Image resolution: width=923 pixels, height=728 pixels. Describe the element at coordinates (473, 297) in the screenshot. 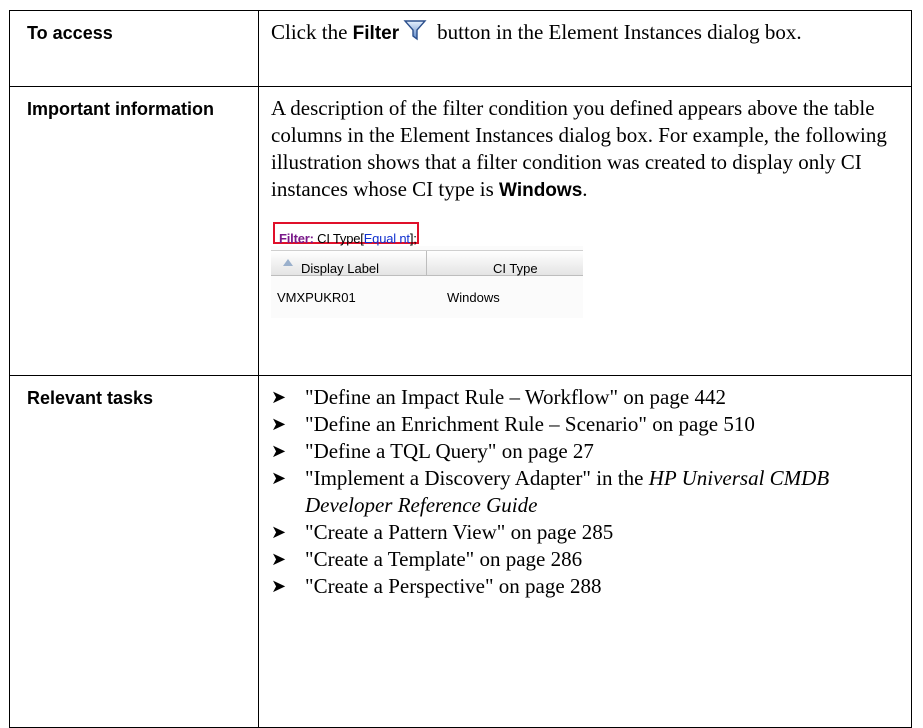

I see `table-cell-type: Windows` at that location.